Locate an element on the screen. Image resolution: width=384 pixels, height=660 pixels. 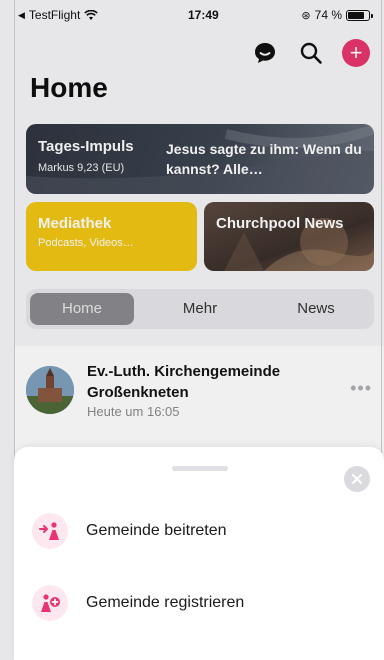
register-community-label: Gemeinde registrieren is located at coordinates (165, 602).